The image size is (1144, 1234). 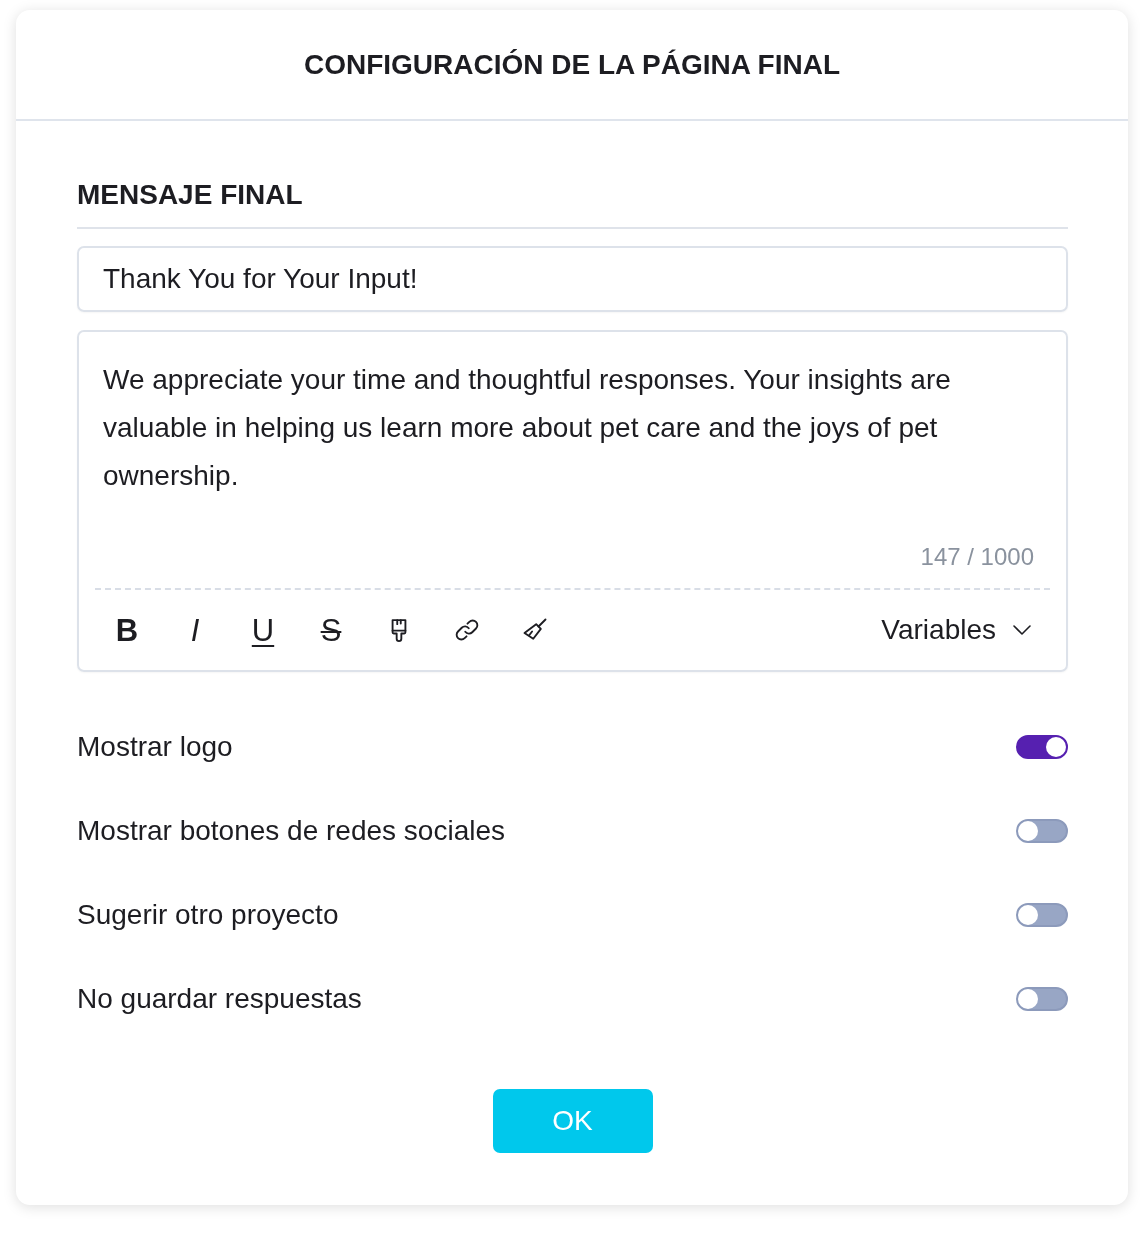 What do you see at coordinates (331, 630) in the screenshot?
I see `strikethrough-button: S` at bounding box center [331, 630].